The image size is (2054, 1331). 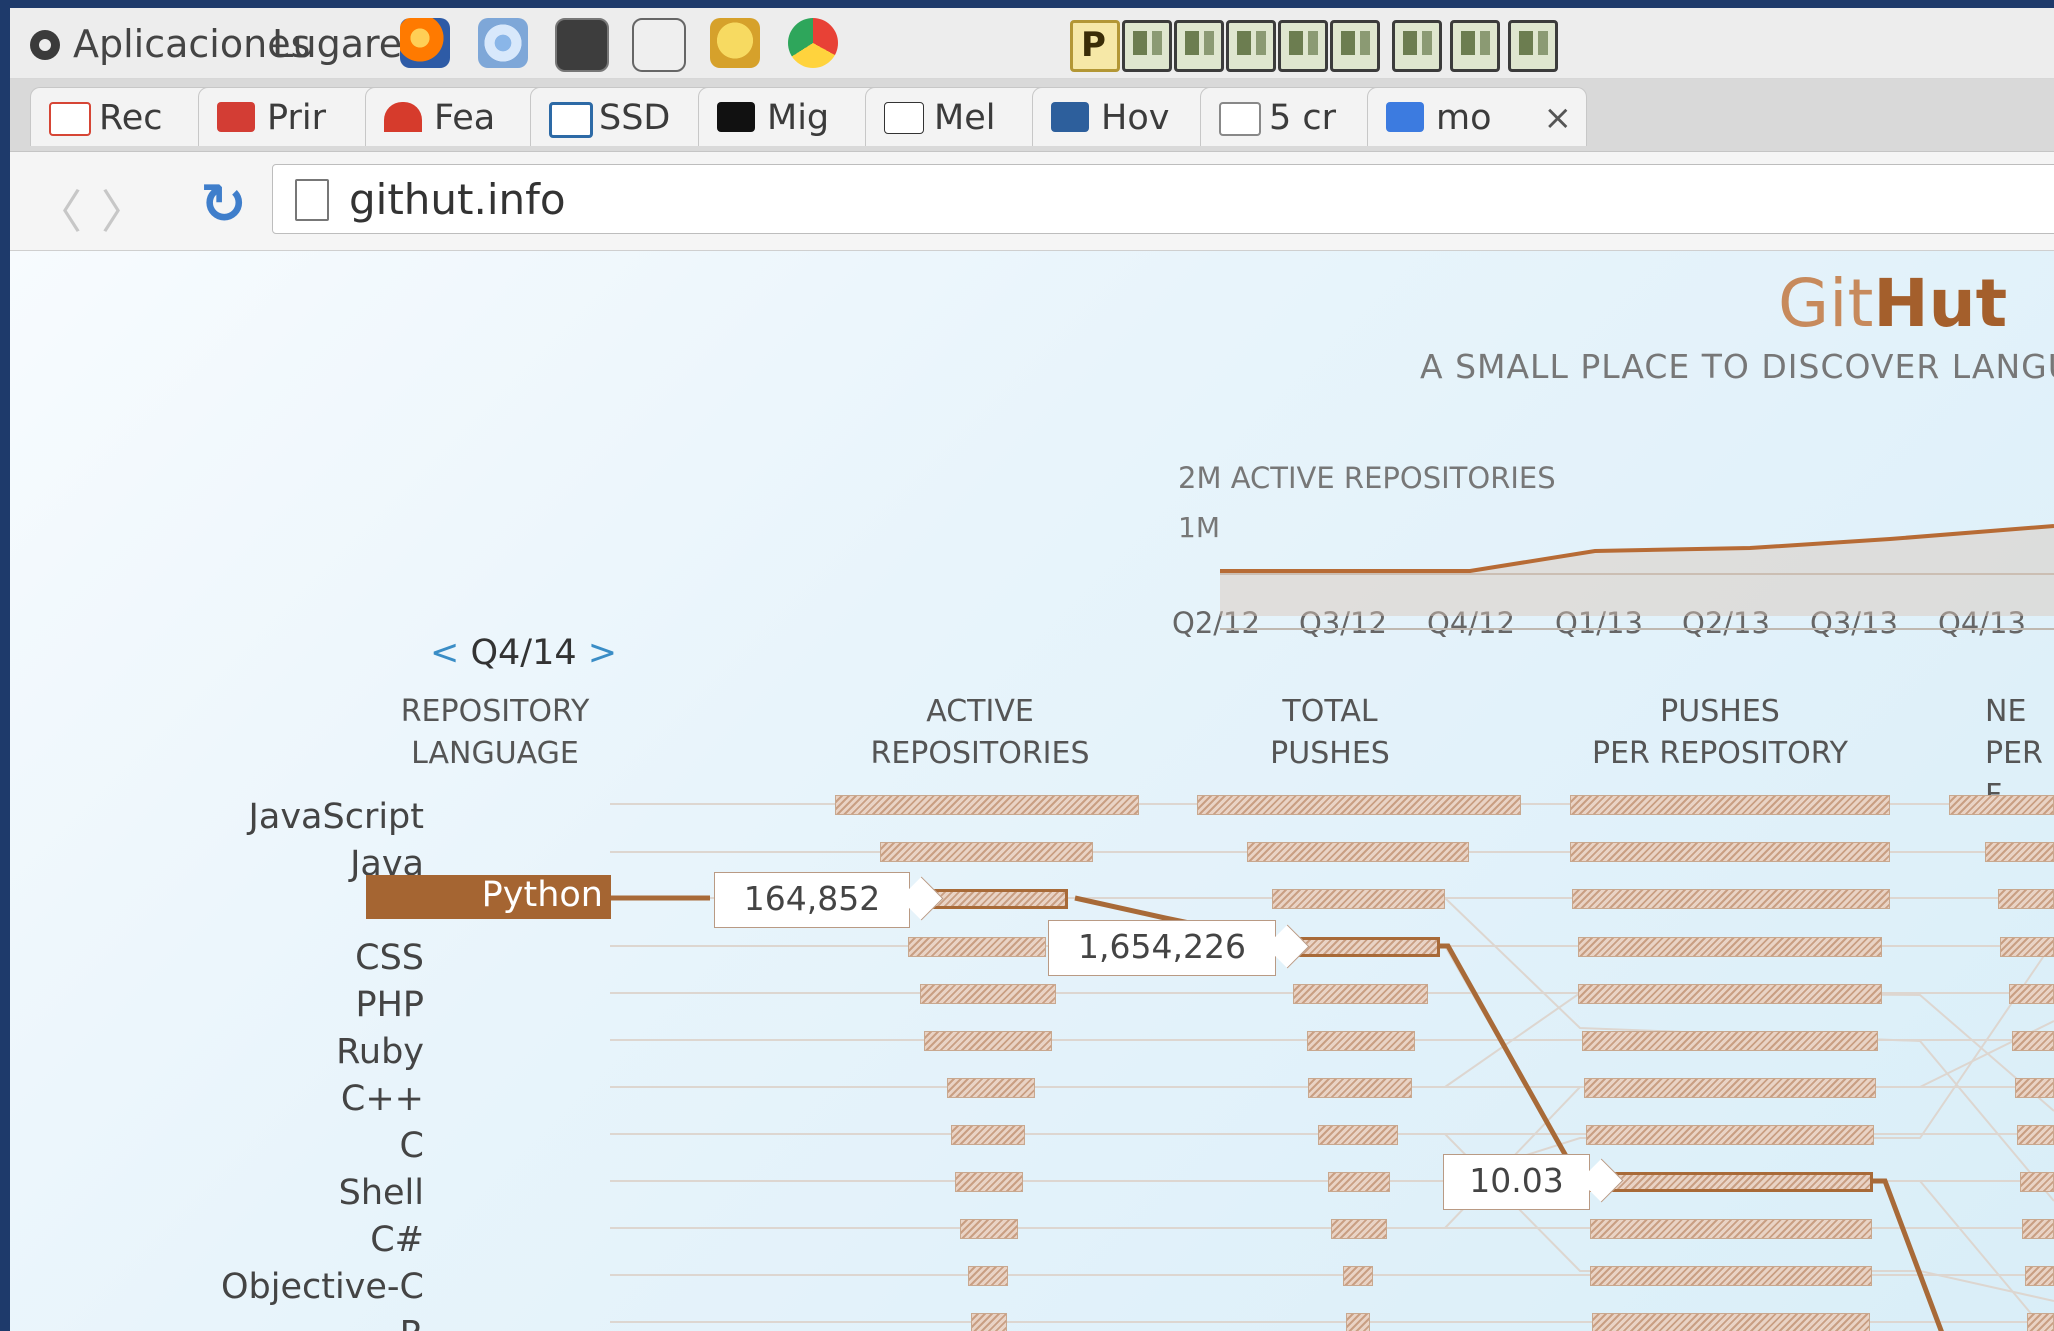 I want to click on page-icon, so click(x=312, y=200).